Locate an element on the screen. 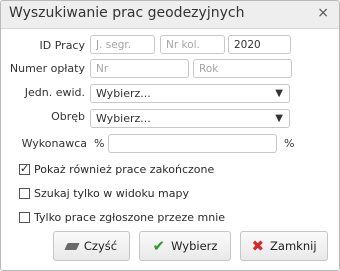 The image size is (340, 271). select-button-label: Wybierz is located at coordinates (194, 246).